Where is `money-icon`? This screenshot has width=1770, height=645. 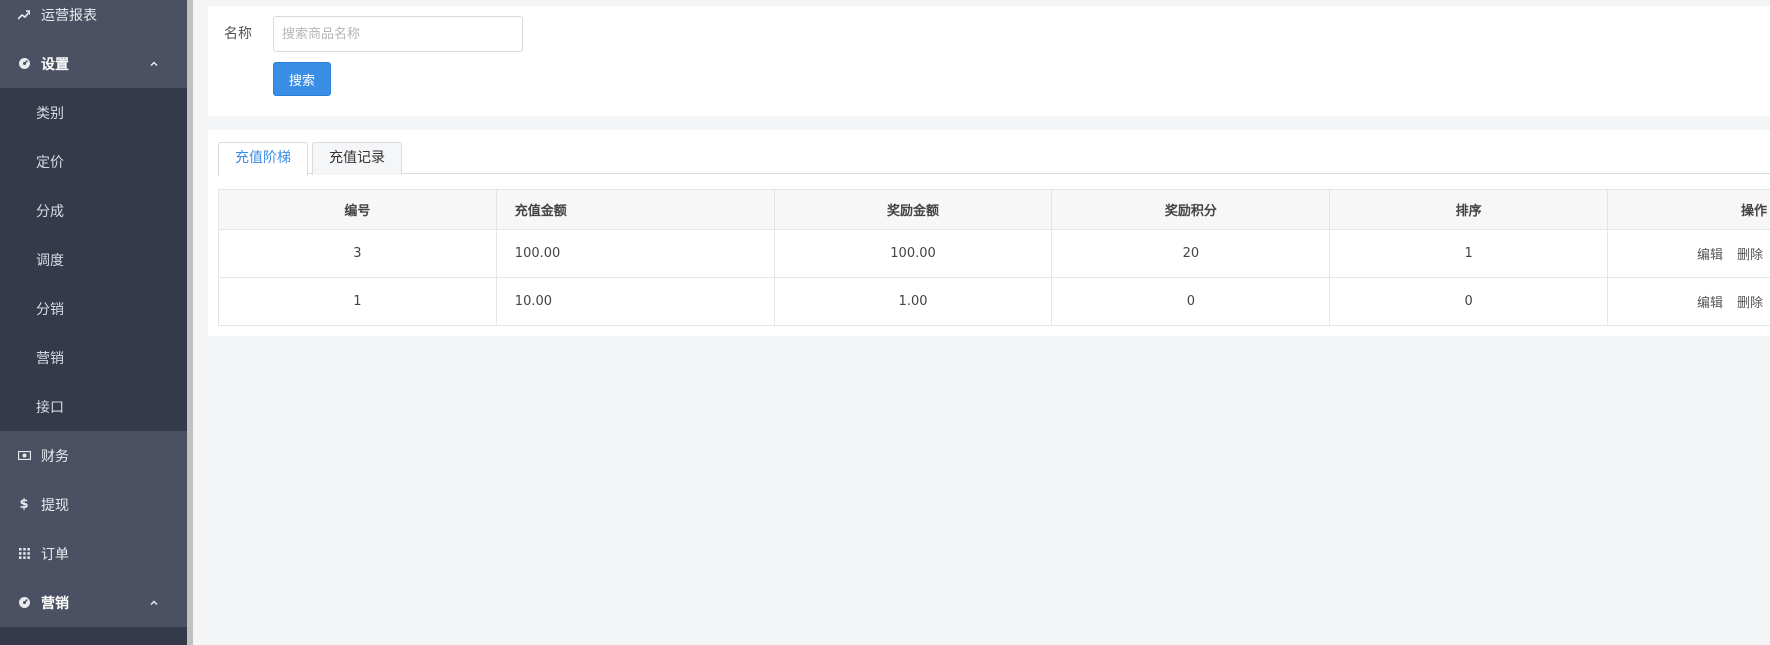 money-icon is located at coordinates (24, 456).